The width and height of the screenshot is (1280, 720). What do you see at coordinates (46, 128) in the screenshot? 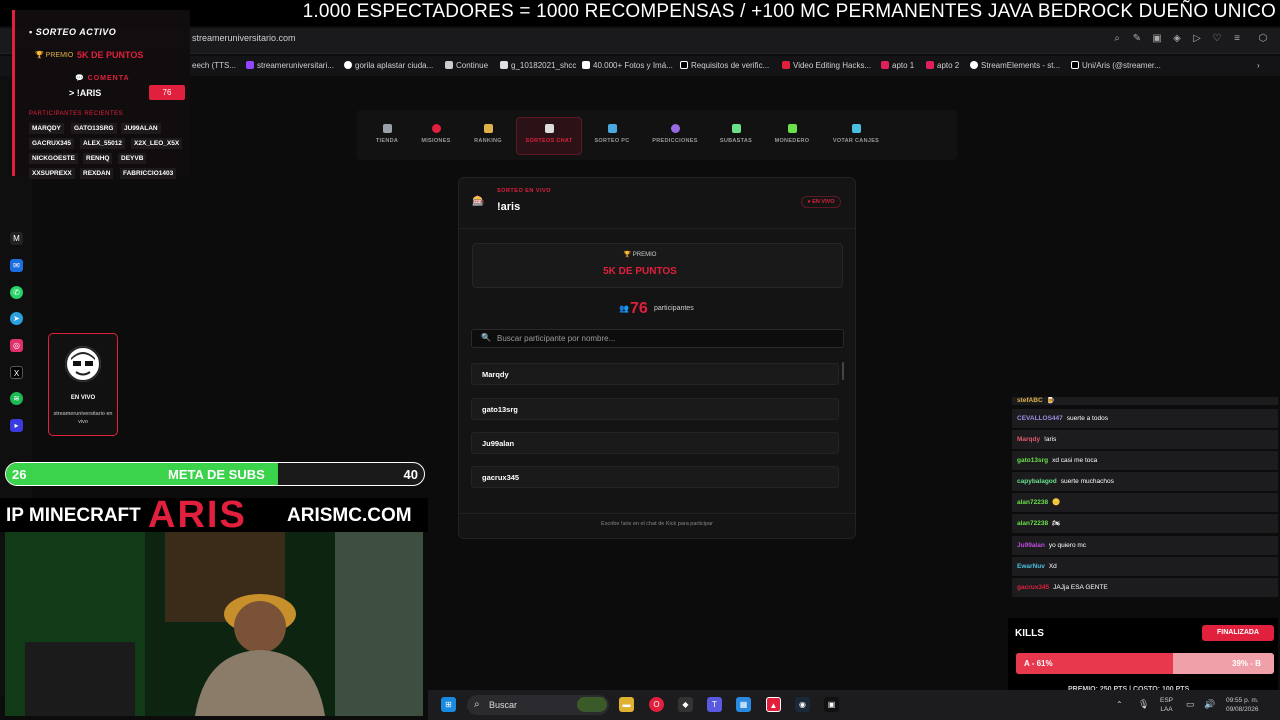
I see `participant-chip: MARQDY` at bounding box center [46, 128].